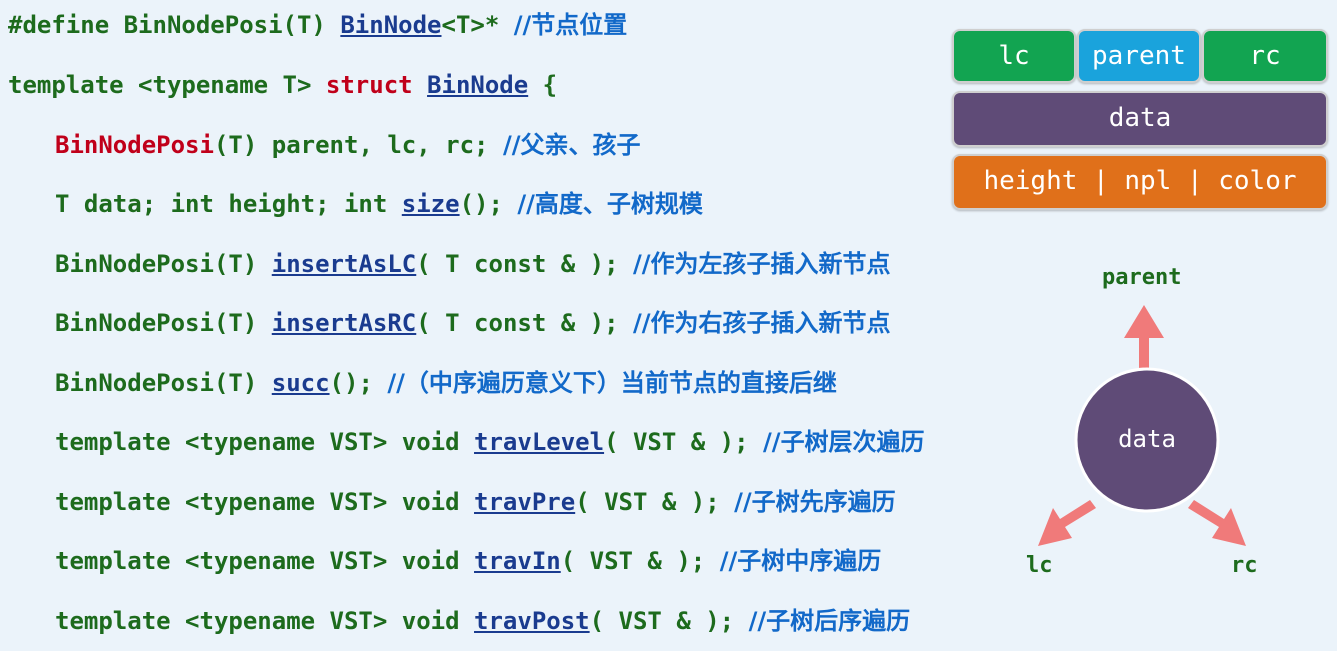  Describe the element at coordinates (1244, 565) in the screenshot. I see `rc-label: rc` at that location.